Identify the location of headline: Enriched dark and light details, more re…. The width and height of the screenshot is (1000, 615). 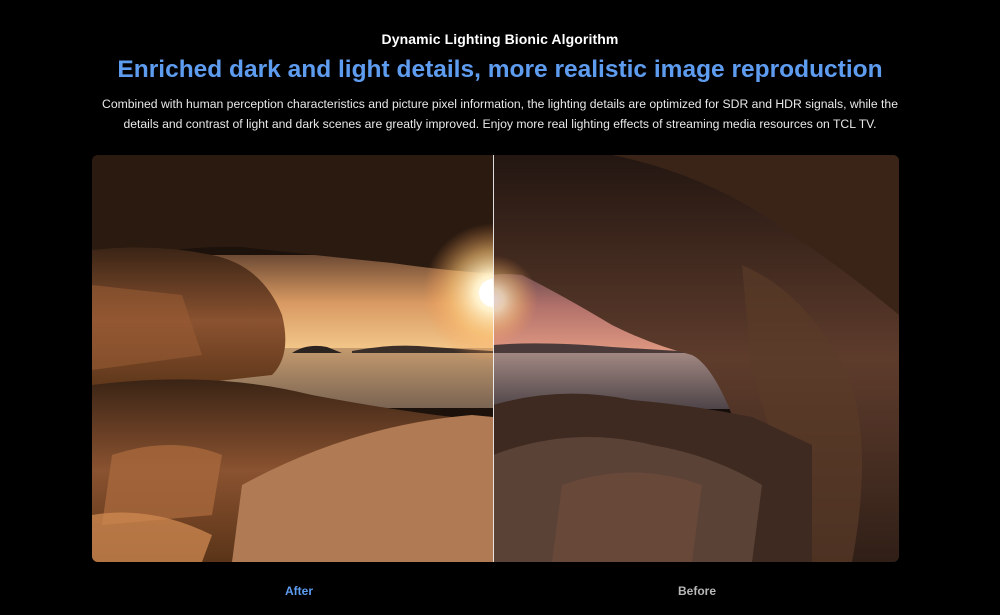
(500, 69).